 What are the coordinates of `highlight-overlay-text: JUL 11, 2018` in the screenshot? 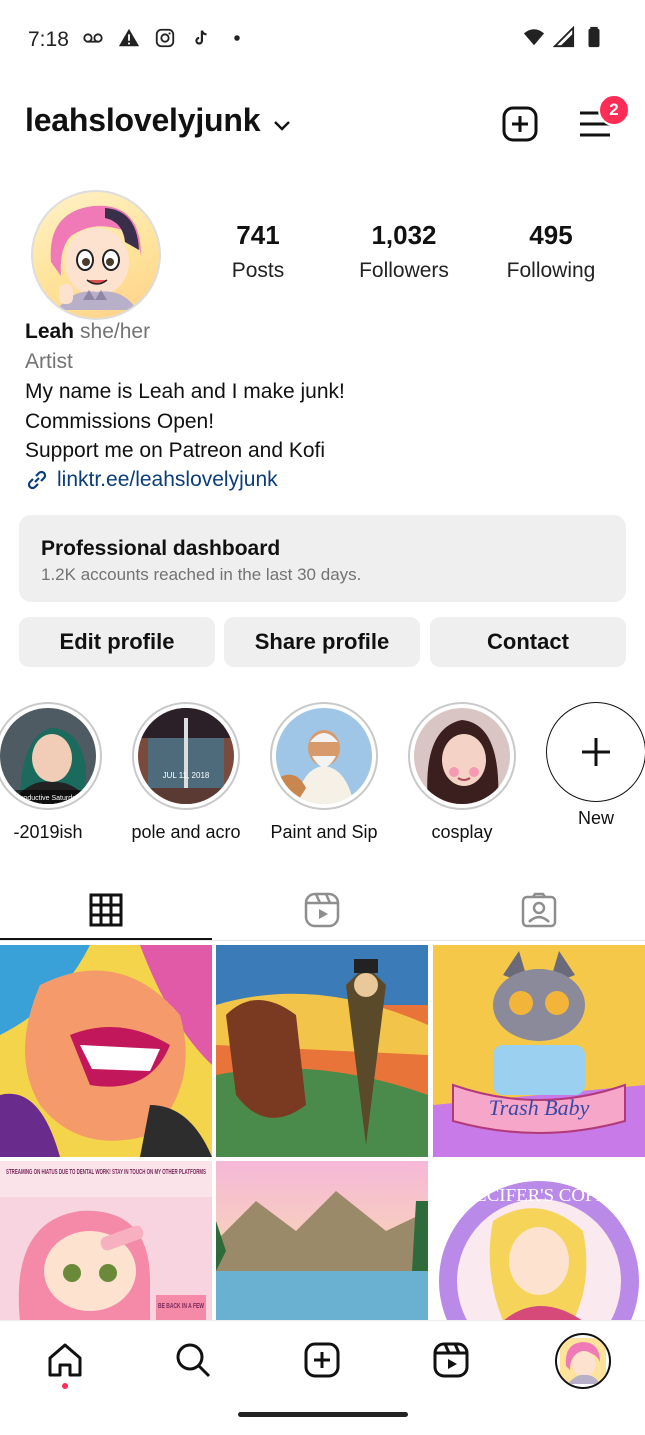 It's located at (186, 775).